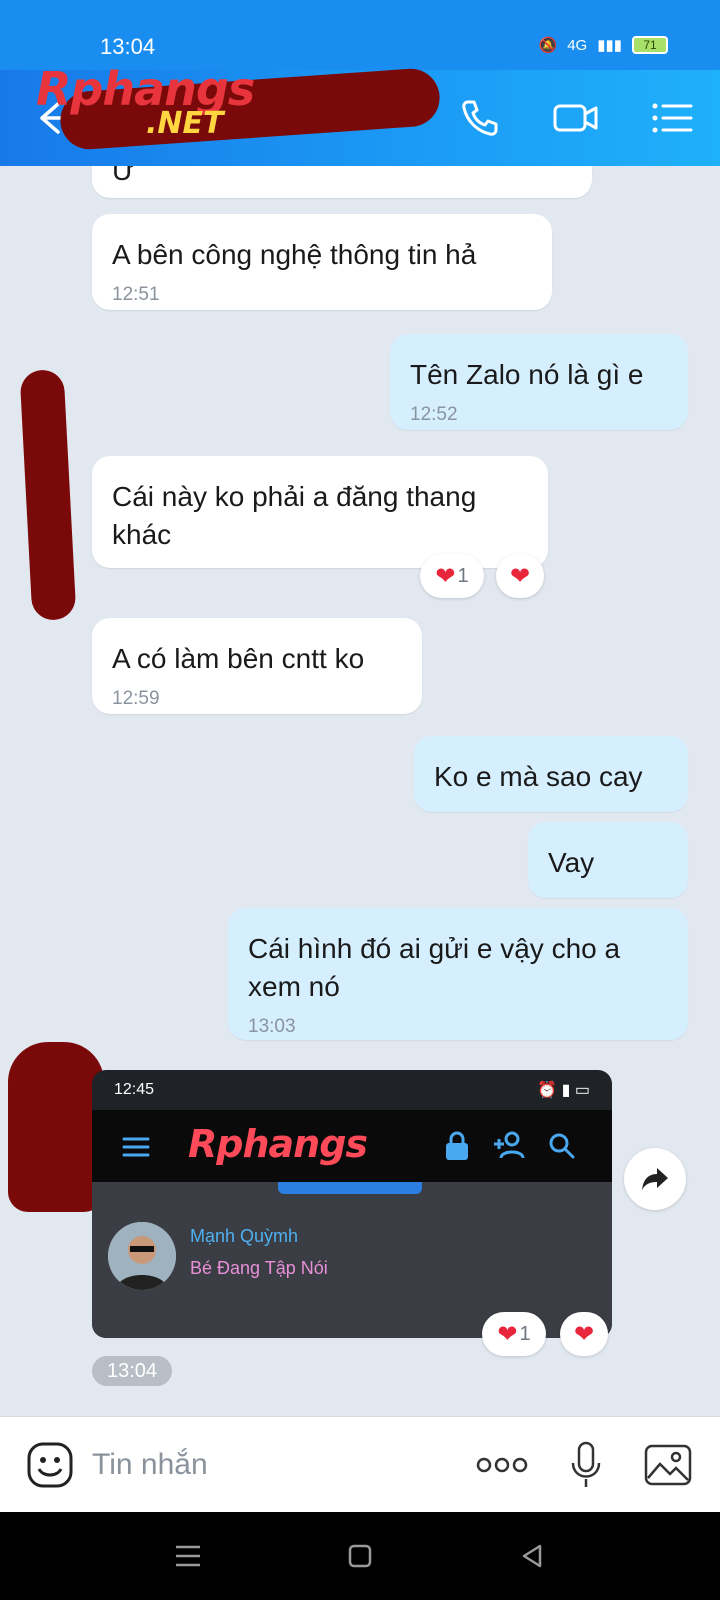 The height and width of the screenshot is (1600, 720). I want to click on embedded-status-icons: ⏰ ▮ ▭, so click(563, 1090).